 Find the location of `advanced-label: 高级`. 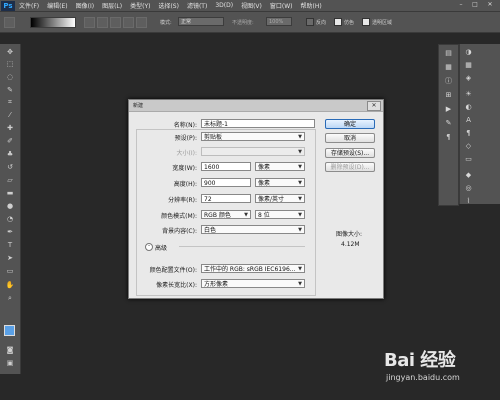

advanced-label: 高级 is located at coordinates (161, 247).